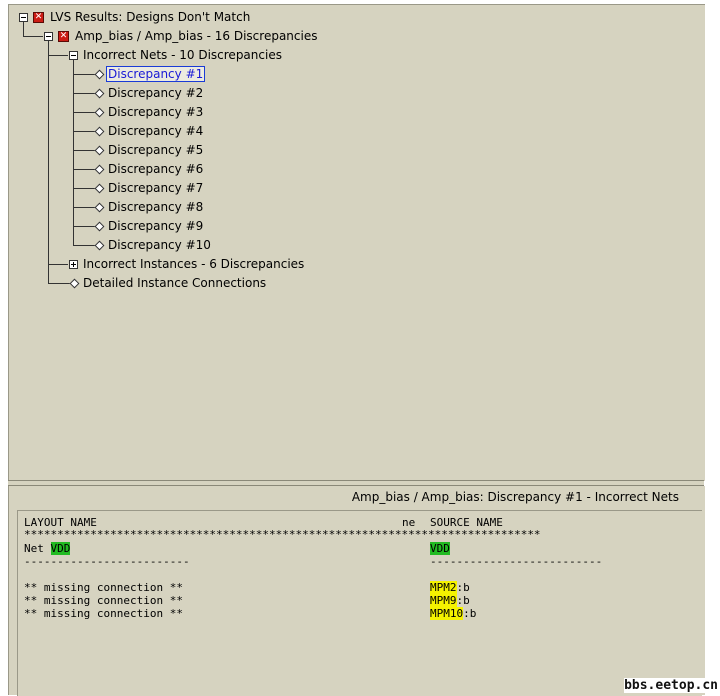  Describe the element at coordinates (37, 548) in the screenshot. I see `net-prefix: Net` at that location.